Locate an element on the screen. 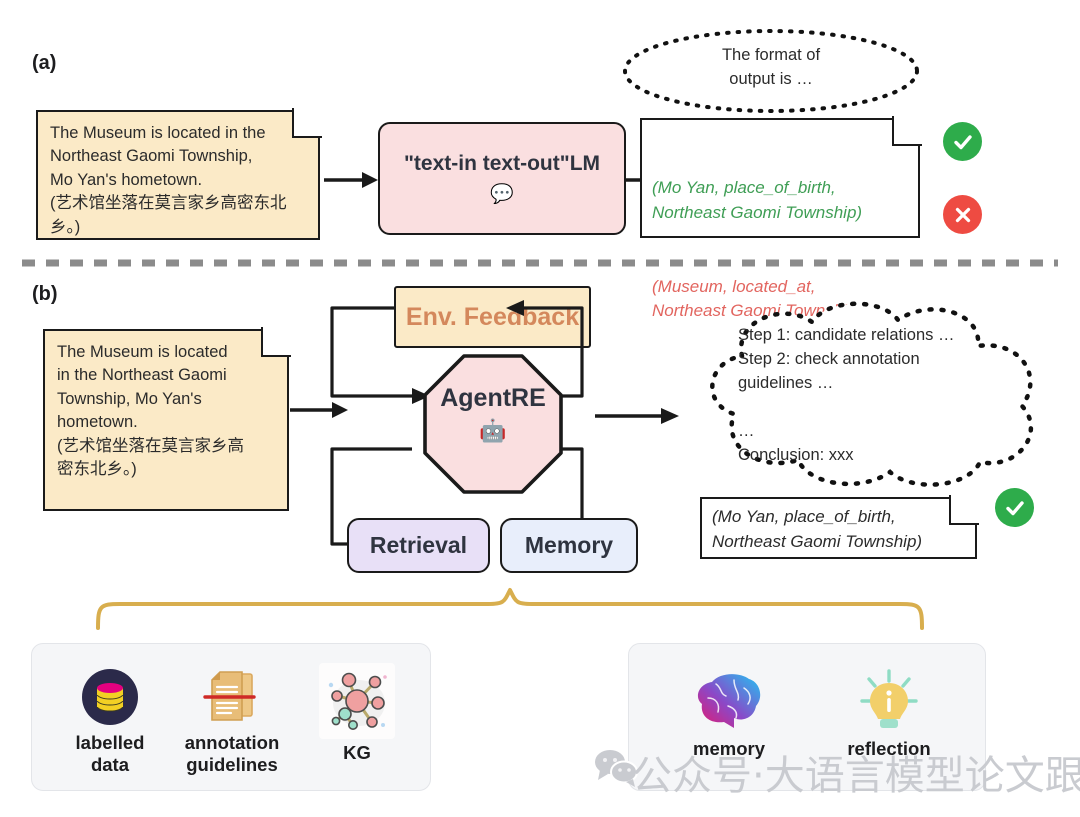 The width and height of the screenshot is (1080, 817). resource-kg: KG is located at coordinates (357, 713).